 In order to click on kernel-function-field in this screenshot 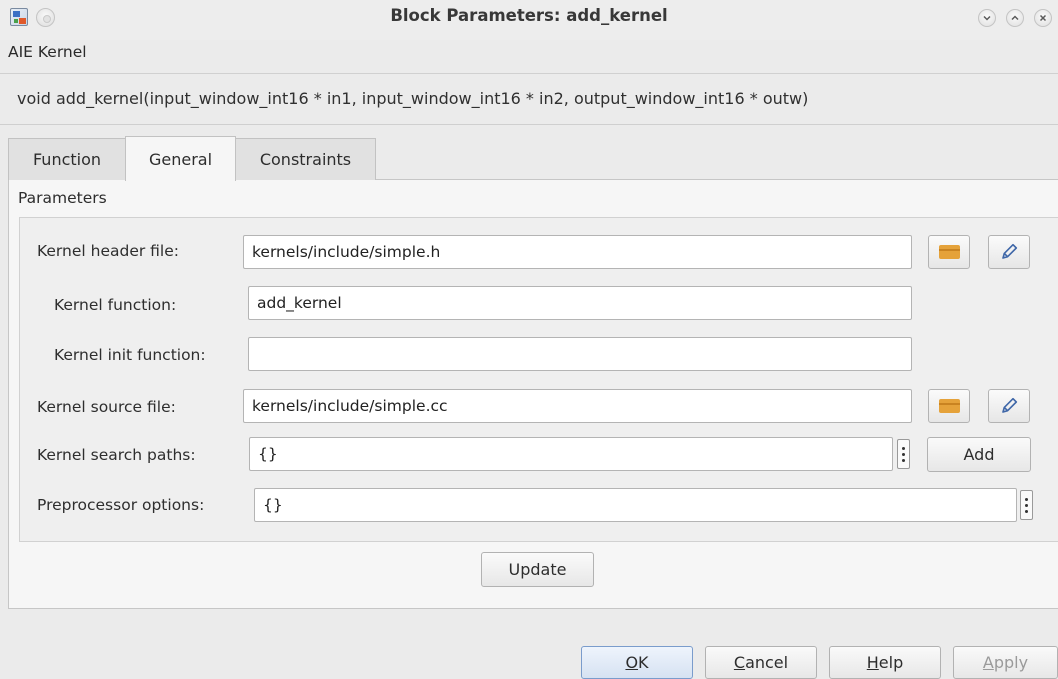, I will do `click(580, 303)`.